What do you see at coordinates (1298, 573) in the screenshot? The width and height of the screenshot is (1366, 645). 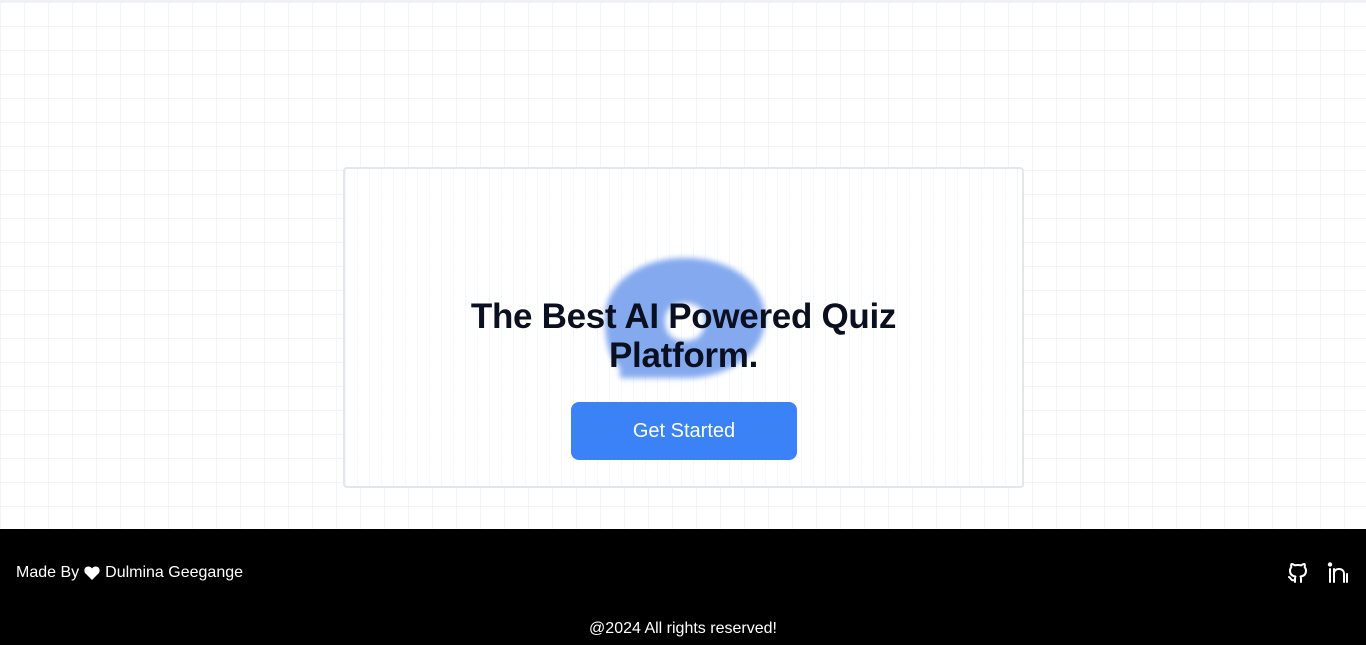 I see `github-icon` at bounding box center [1298, 573].